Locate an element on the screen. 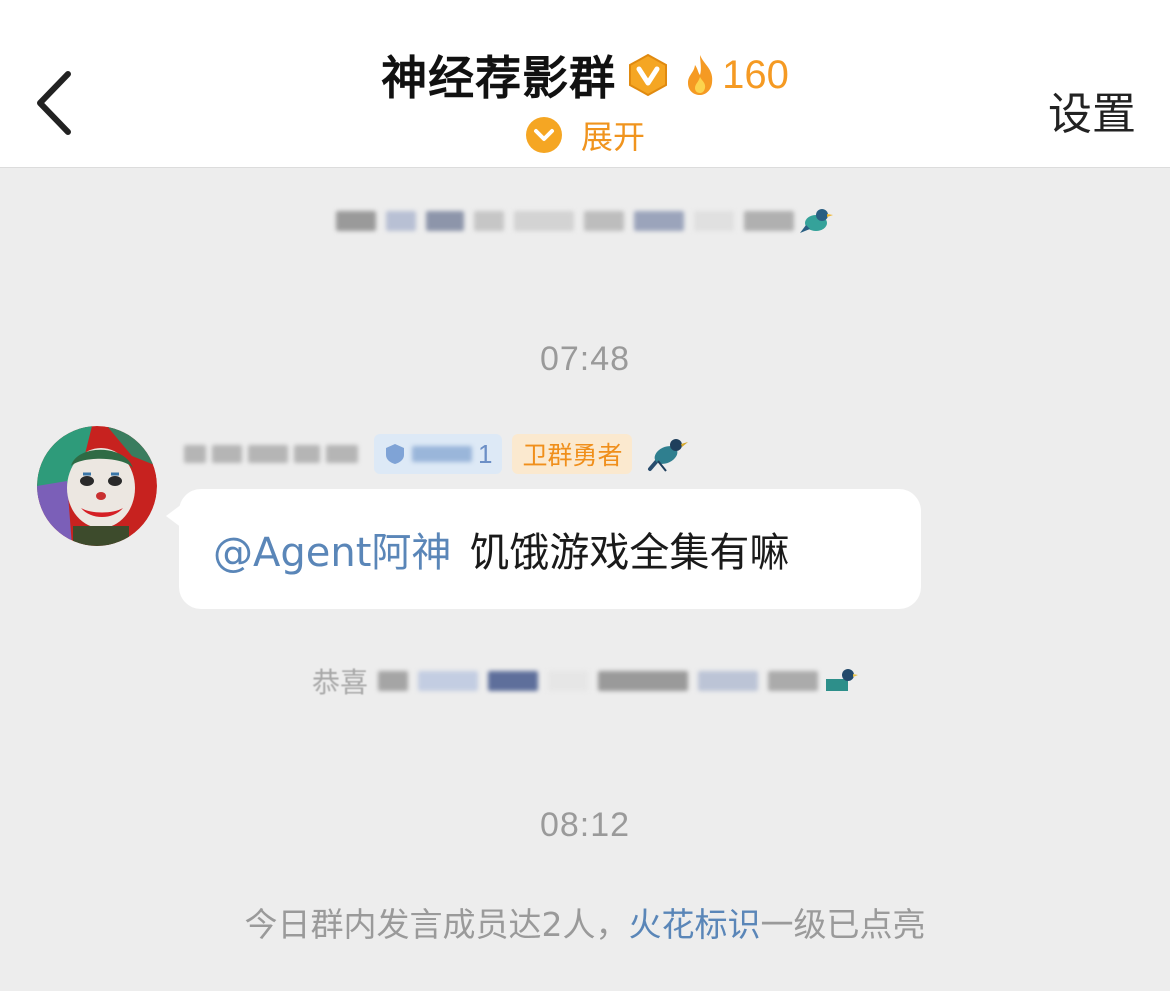  title-row: 神经荐影群 160 is located at coordinates (585, 75).